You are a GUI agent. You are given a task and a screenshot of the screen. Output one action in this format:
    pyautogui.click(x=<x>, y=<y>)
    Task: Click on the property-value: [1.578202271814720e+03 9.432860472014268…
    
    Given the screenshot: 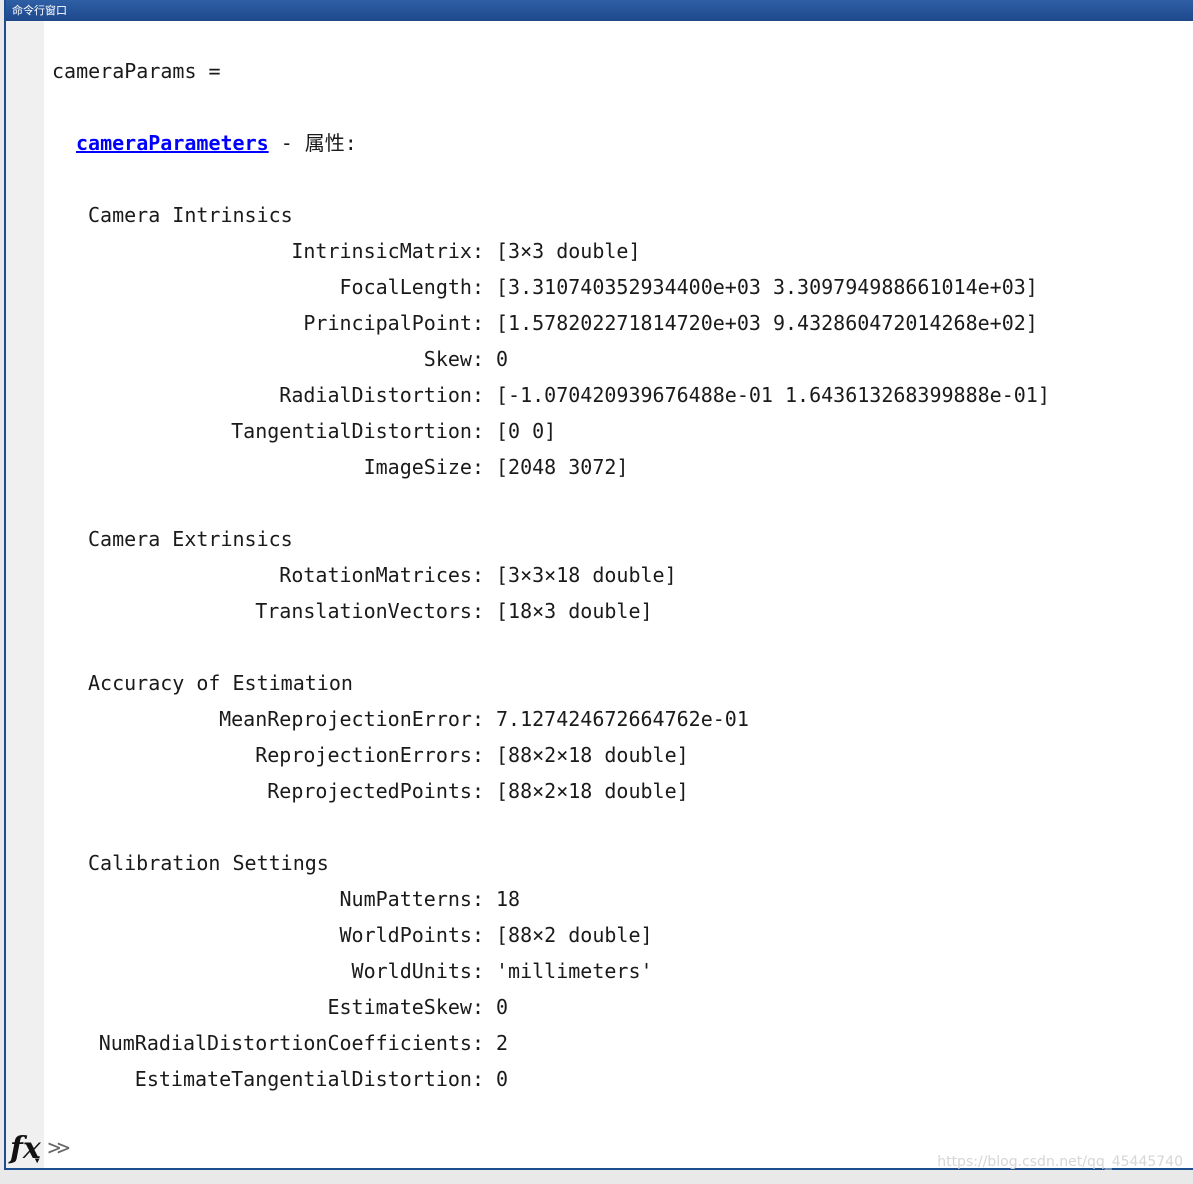 What is the action you would take?
    pyautogui.click(x=767, y=323)
    